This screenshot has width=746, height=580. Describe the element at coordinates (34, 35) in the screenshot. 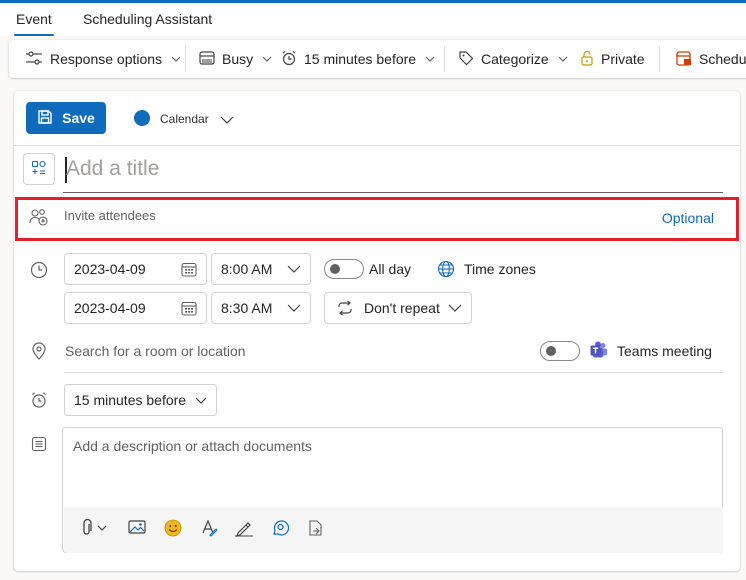

I see `active-tab-indicator` at that location.